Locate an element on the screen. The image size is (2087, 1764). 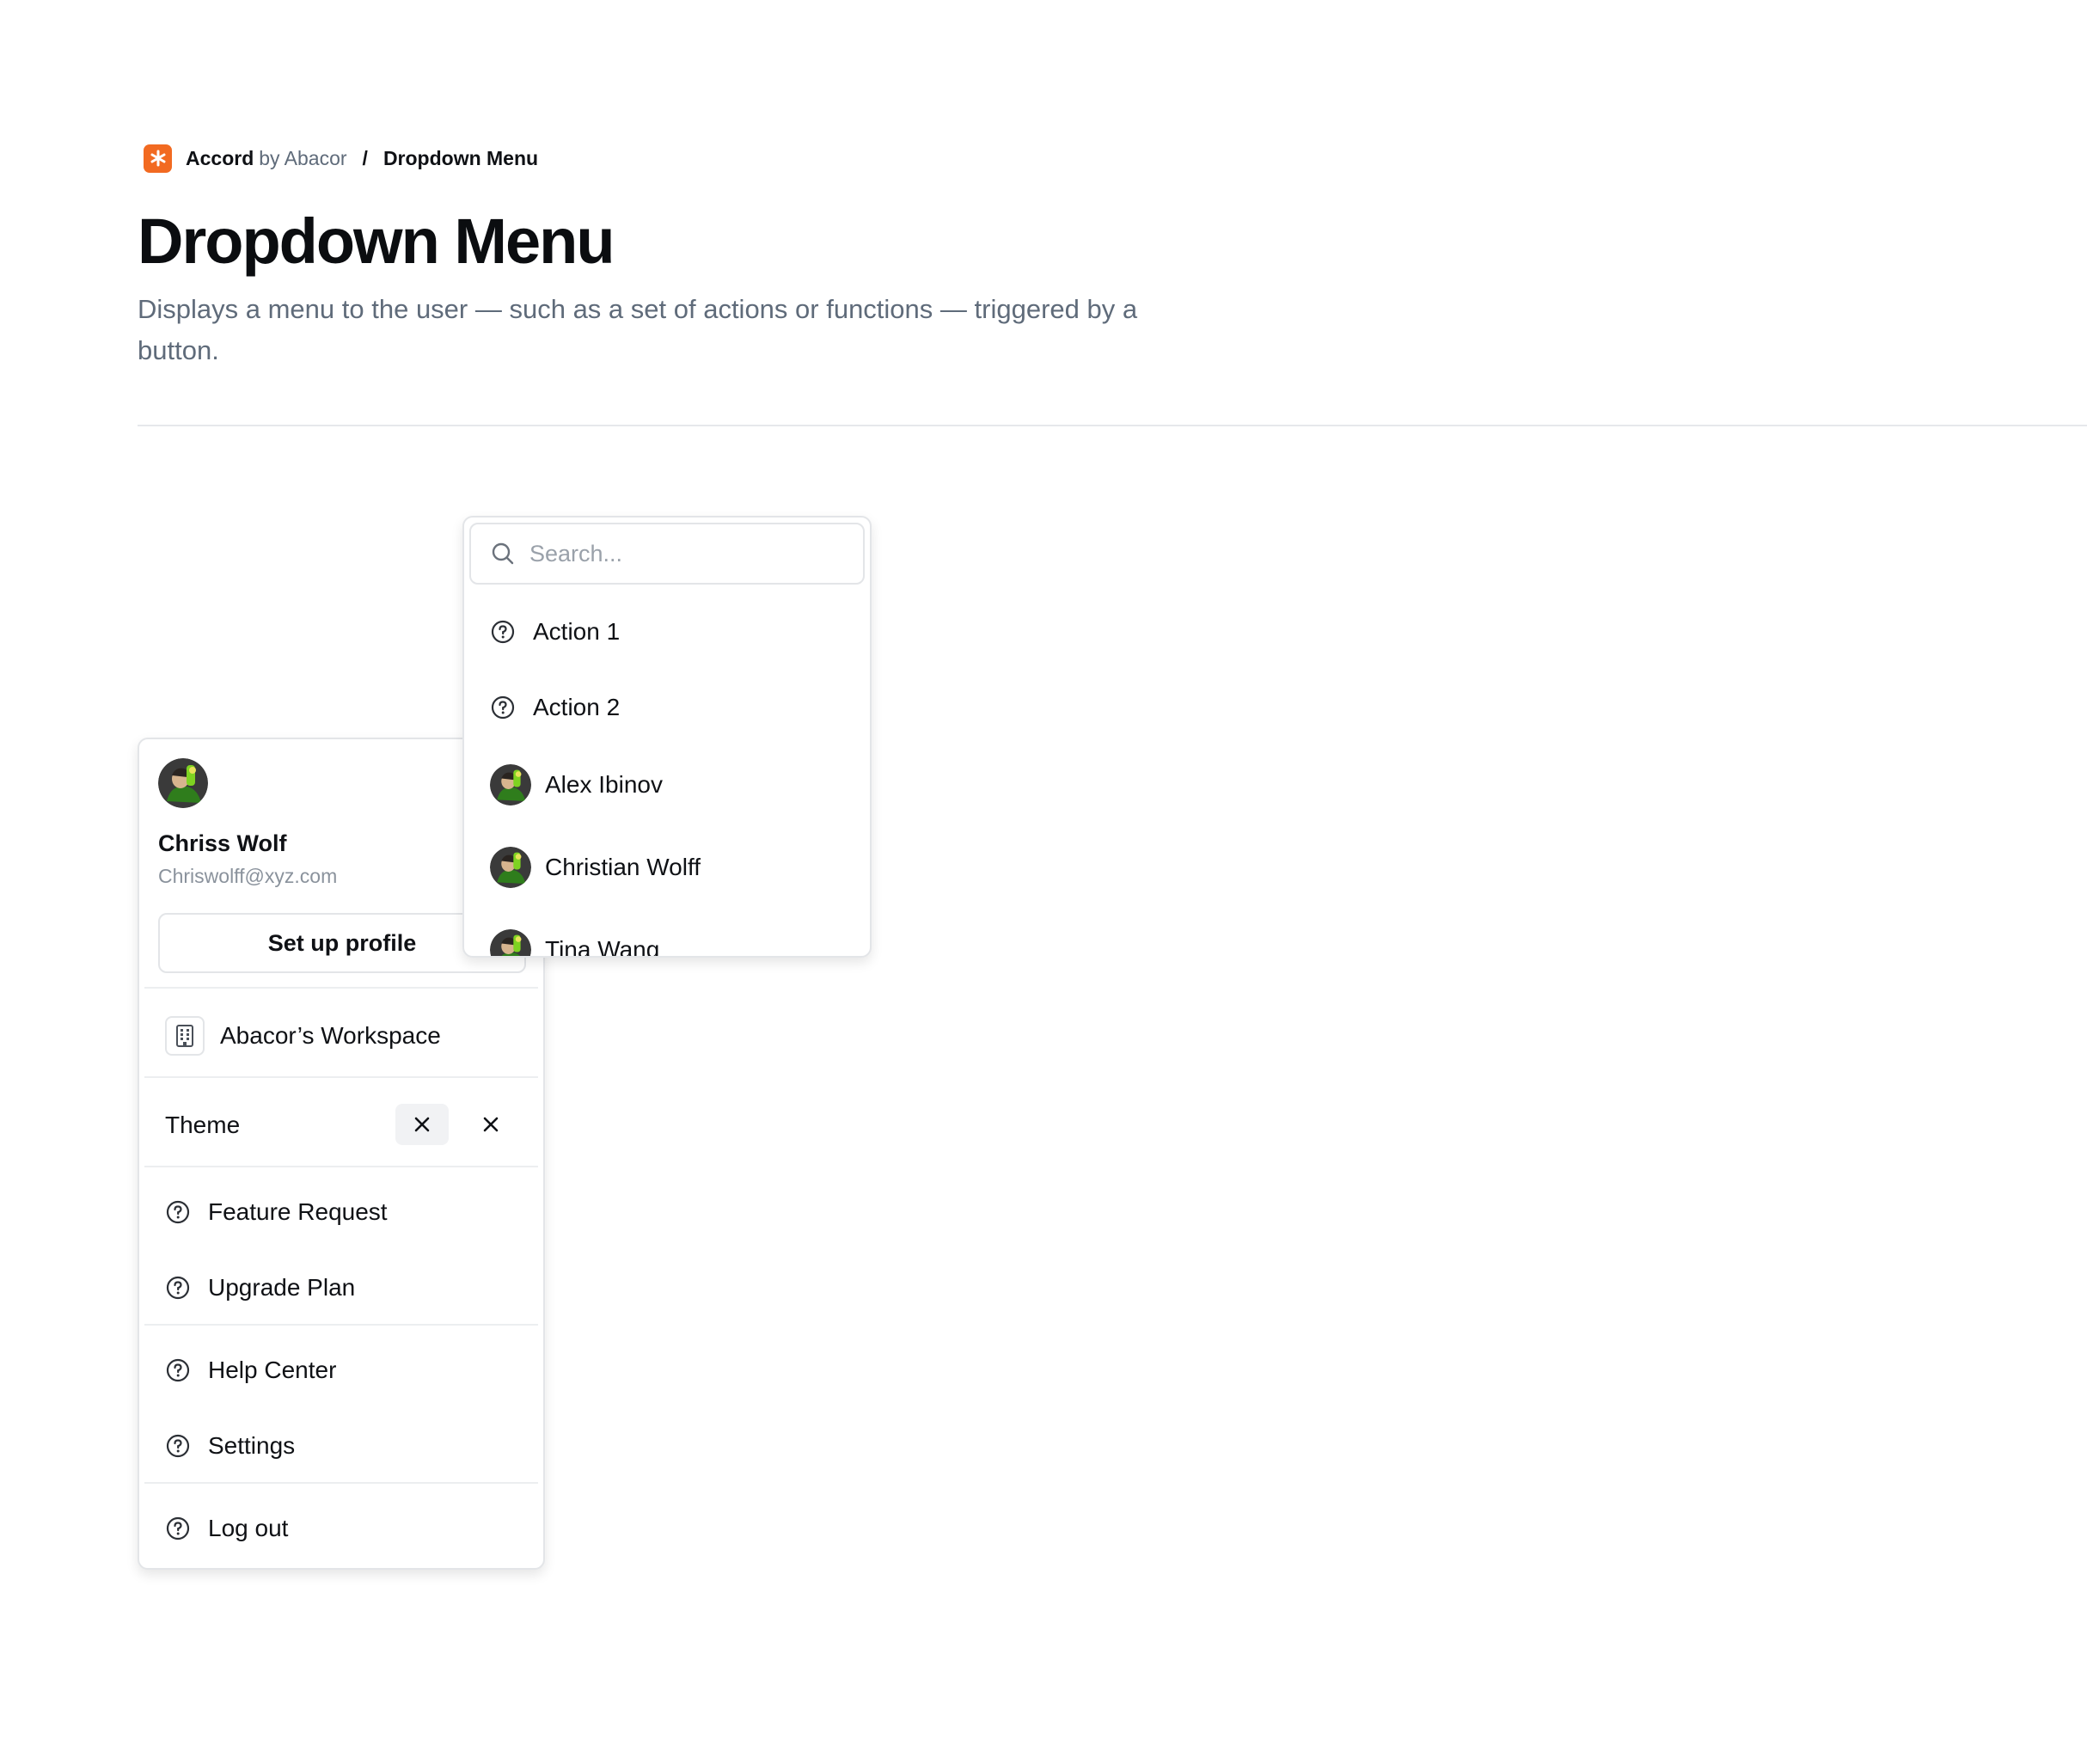
search-menu-item-action-1: Action 1 is located at coordinates (555, 631).